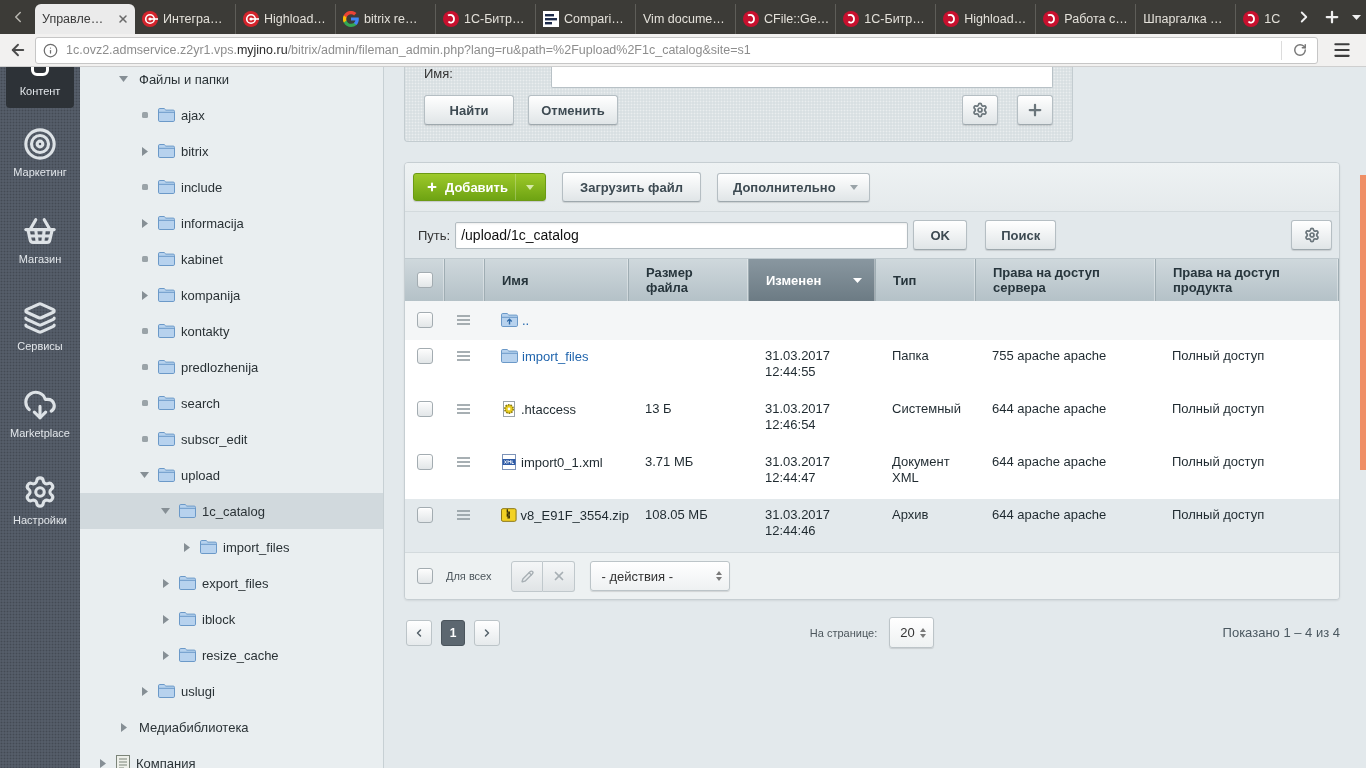  What do you see at coordinates (231, 367) in the screenshot?
I see `tree-item: predlozhenija` at bounding box center [231, 367].